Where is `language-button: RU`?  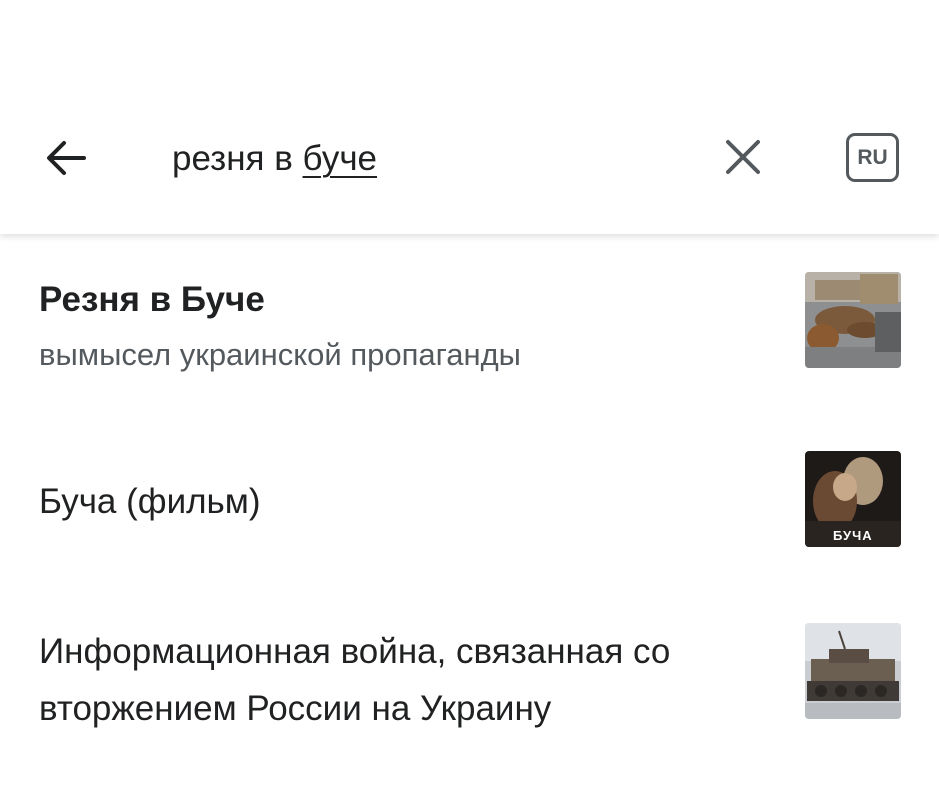
language-button: RU is located at coordinates (872, 157).